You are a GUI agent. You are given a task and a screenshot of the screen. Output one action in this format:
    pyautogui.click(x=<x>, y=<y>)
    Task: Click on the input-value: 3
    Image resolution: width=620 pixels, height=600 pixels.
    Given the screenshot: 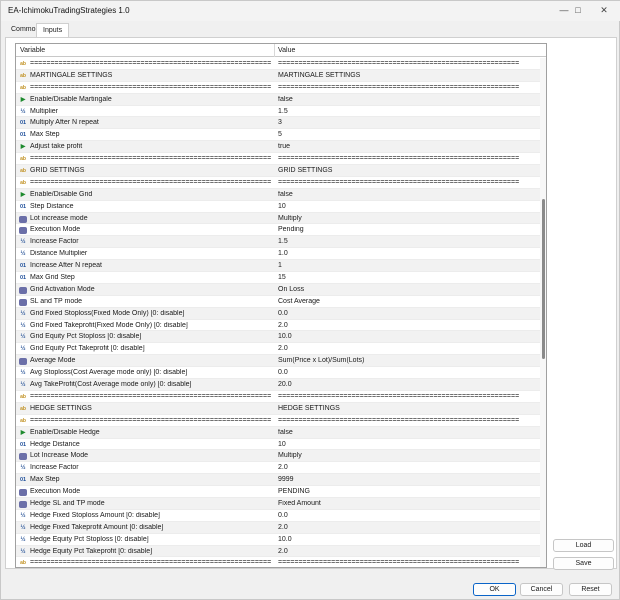 What is the action you would take?
    pyautogui.click(x=409, y=122)
    